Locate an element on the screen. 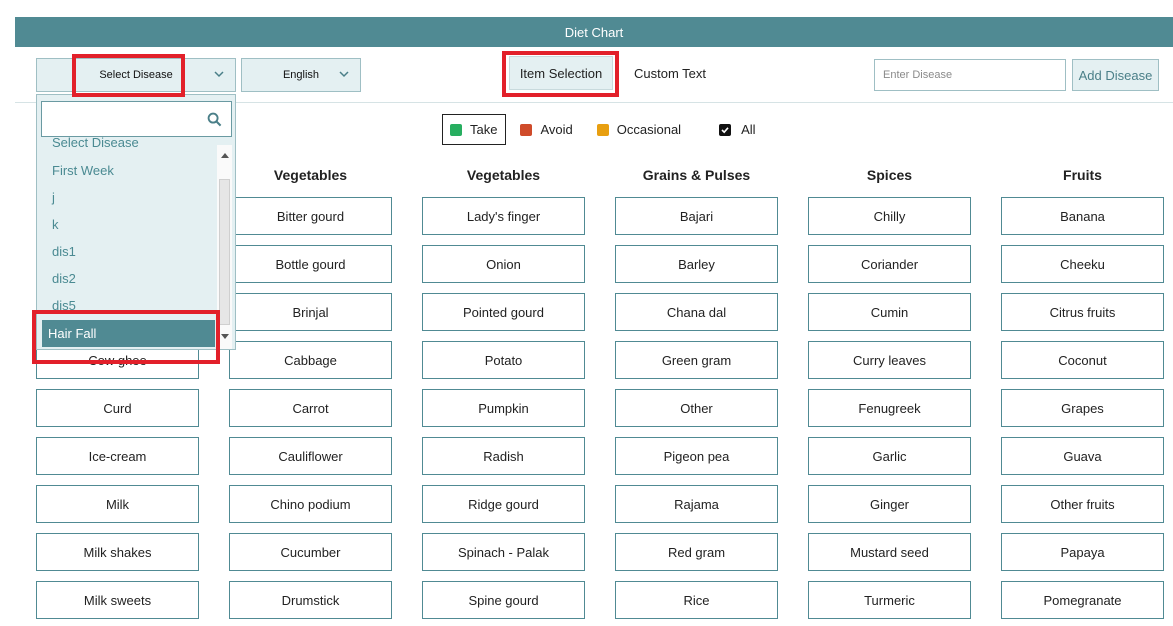  scroll-up-icon is located at coordinates (224, 154).